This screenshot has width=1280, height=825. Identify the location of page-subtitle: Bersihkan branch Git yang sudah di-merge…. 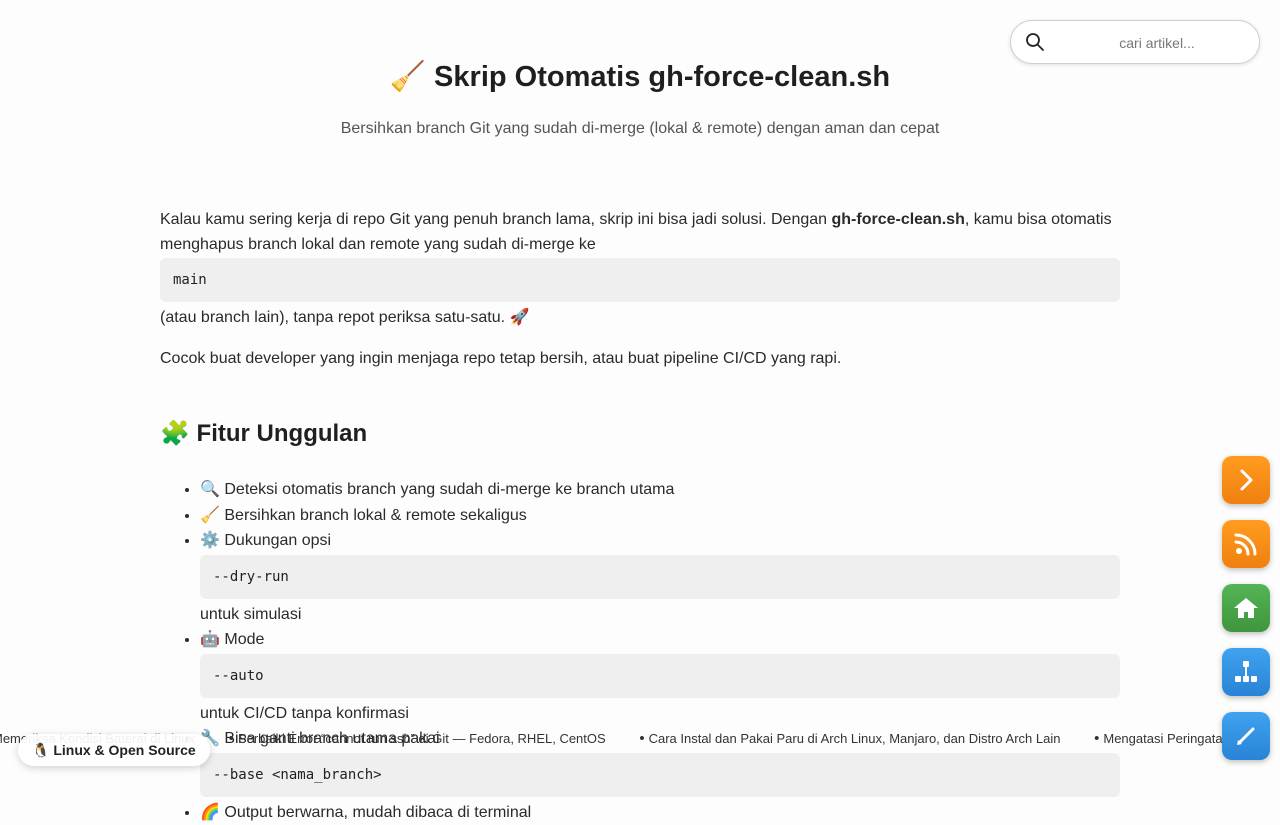
(640, 129).